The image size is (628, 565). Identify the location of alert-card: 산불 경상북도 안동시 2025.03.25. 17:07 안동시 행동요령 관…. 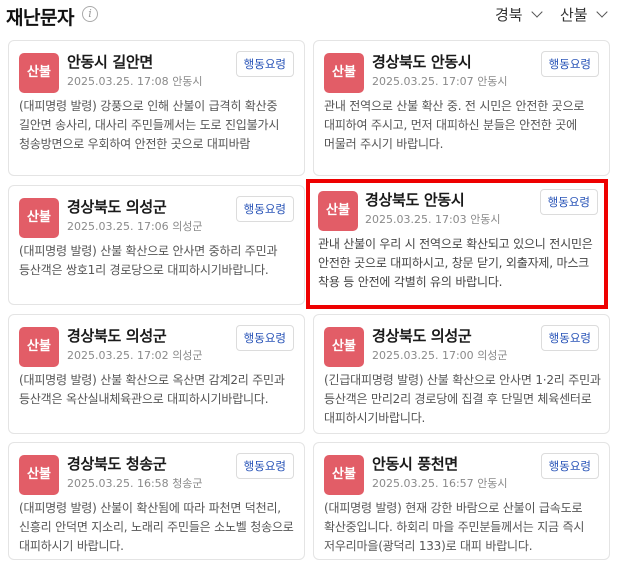
(461, 108).